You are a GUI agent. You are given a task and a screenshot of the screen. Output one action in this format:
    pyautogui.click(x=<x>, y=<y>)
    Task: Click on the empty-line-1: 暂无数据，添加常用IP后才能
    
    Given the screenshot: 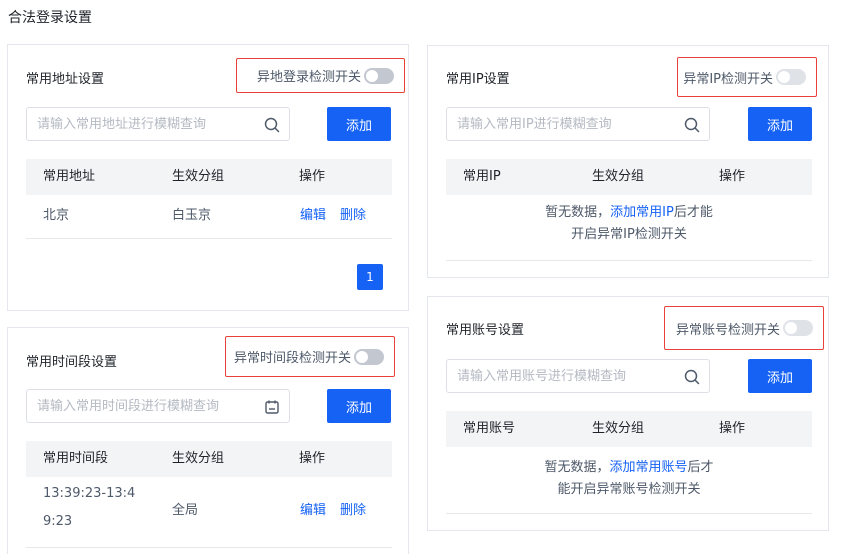 What is the action you would take?
    pyautogui.click(x=629, y=213)
    